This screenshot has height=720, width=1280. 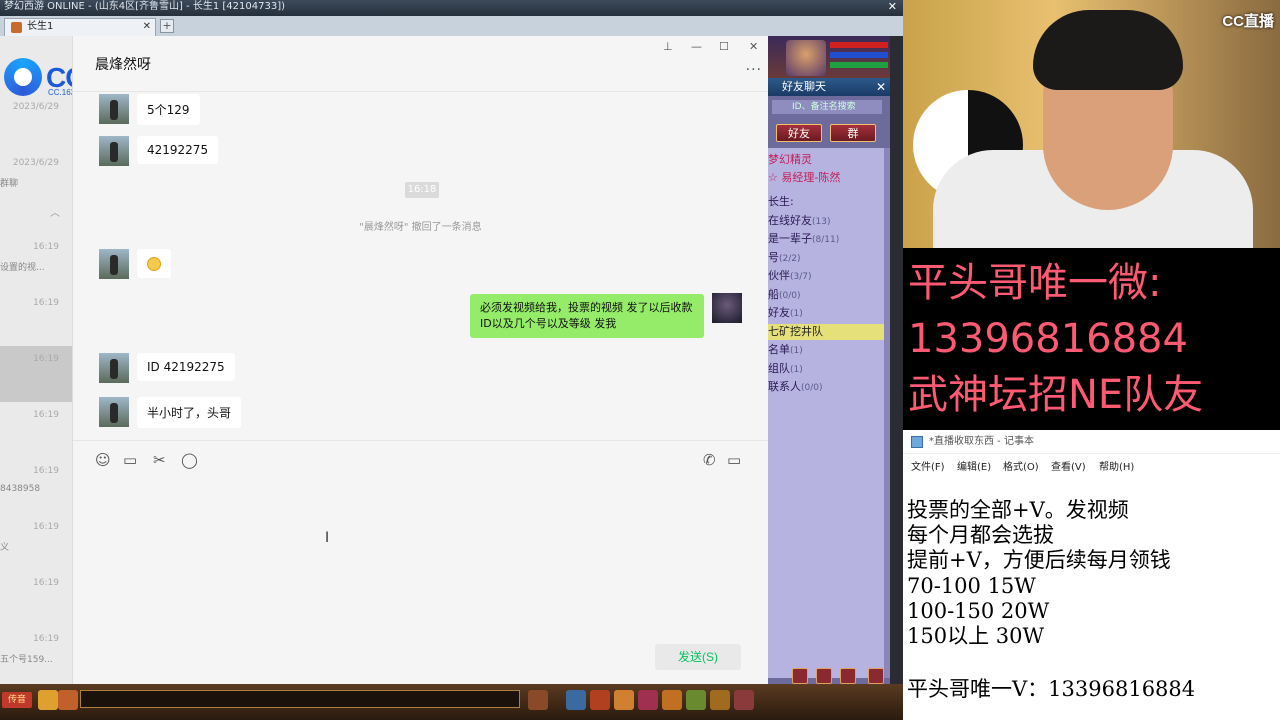 I want to click on friend-search-input: ID、备注名搜索, so click(x=827, y=107).